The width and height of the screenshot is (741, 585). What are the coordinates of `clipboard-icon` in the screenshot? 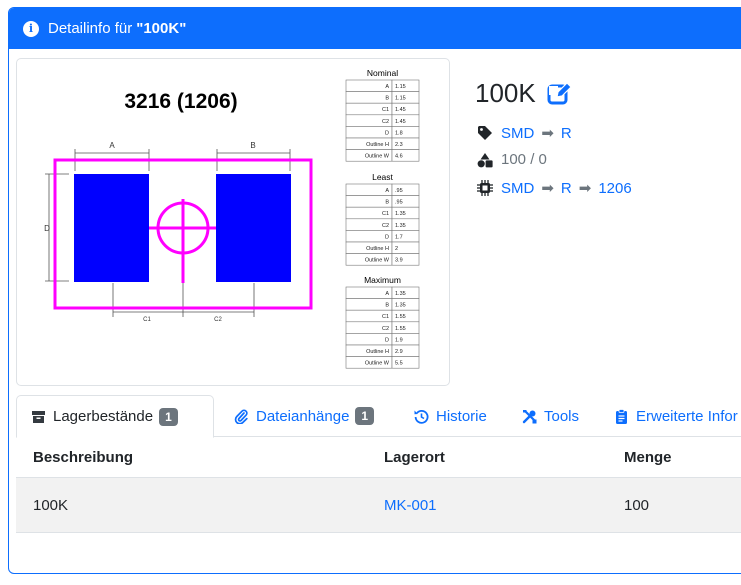 It's located at (621, 416).